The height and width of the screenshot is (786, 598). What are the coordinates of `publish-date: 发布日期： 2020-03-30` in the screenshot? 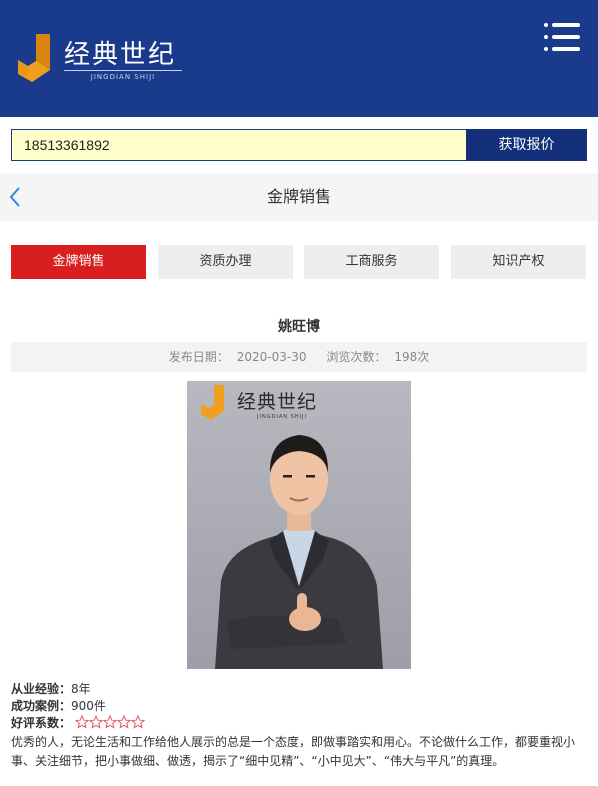 It's located at (238, 357).